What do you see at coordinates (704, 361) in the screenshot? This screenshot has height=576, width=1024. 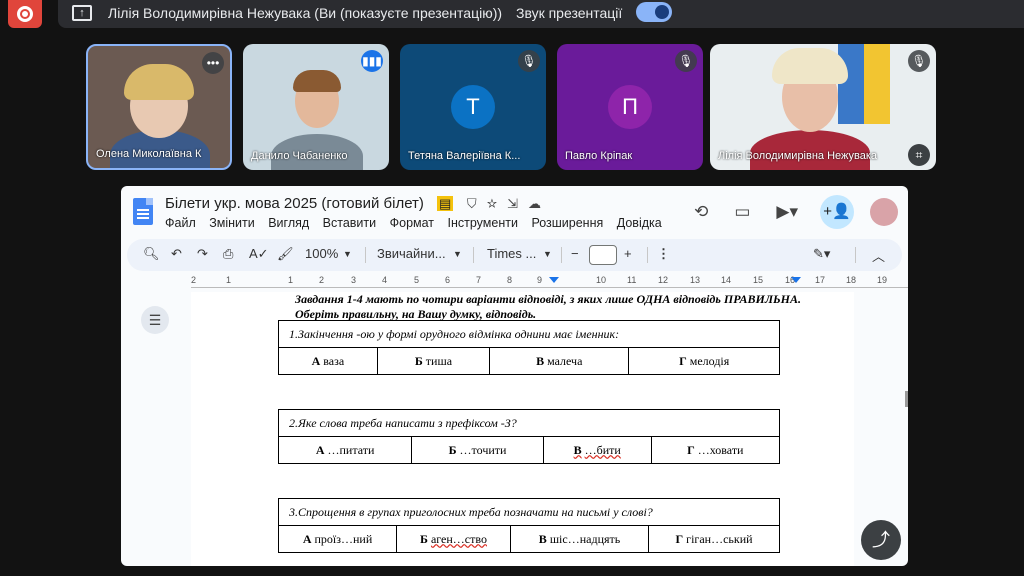 I see `answer-option: Г мелодія` at bounding box center [704, 361].